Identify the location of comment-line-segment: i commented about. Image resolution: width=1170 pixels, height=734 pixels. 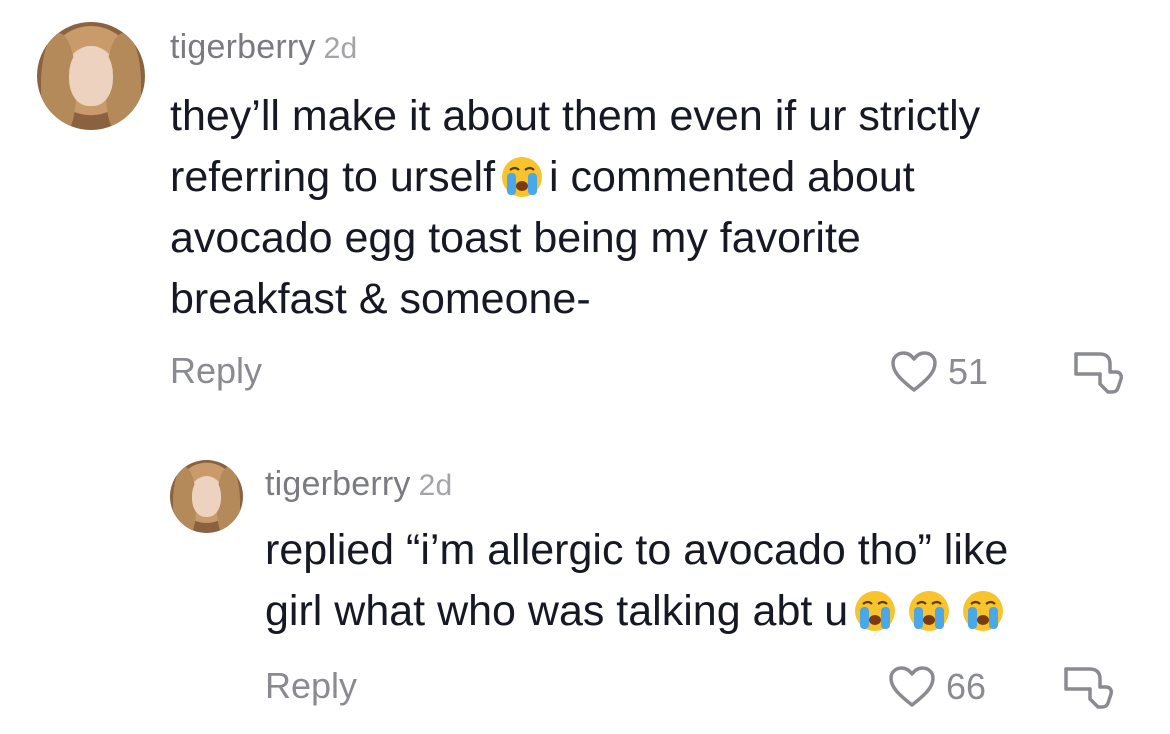
(732, 177).